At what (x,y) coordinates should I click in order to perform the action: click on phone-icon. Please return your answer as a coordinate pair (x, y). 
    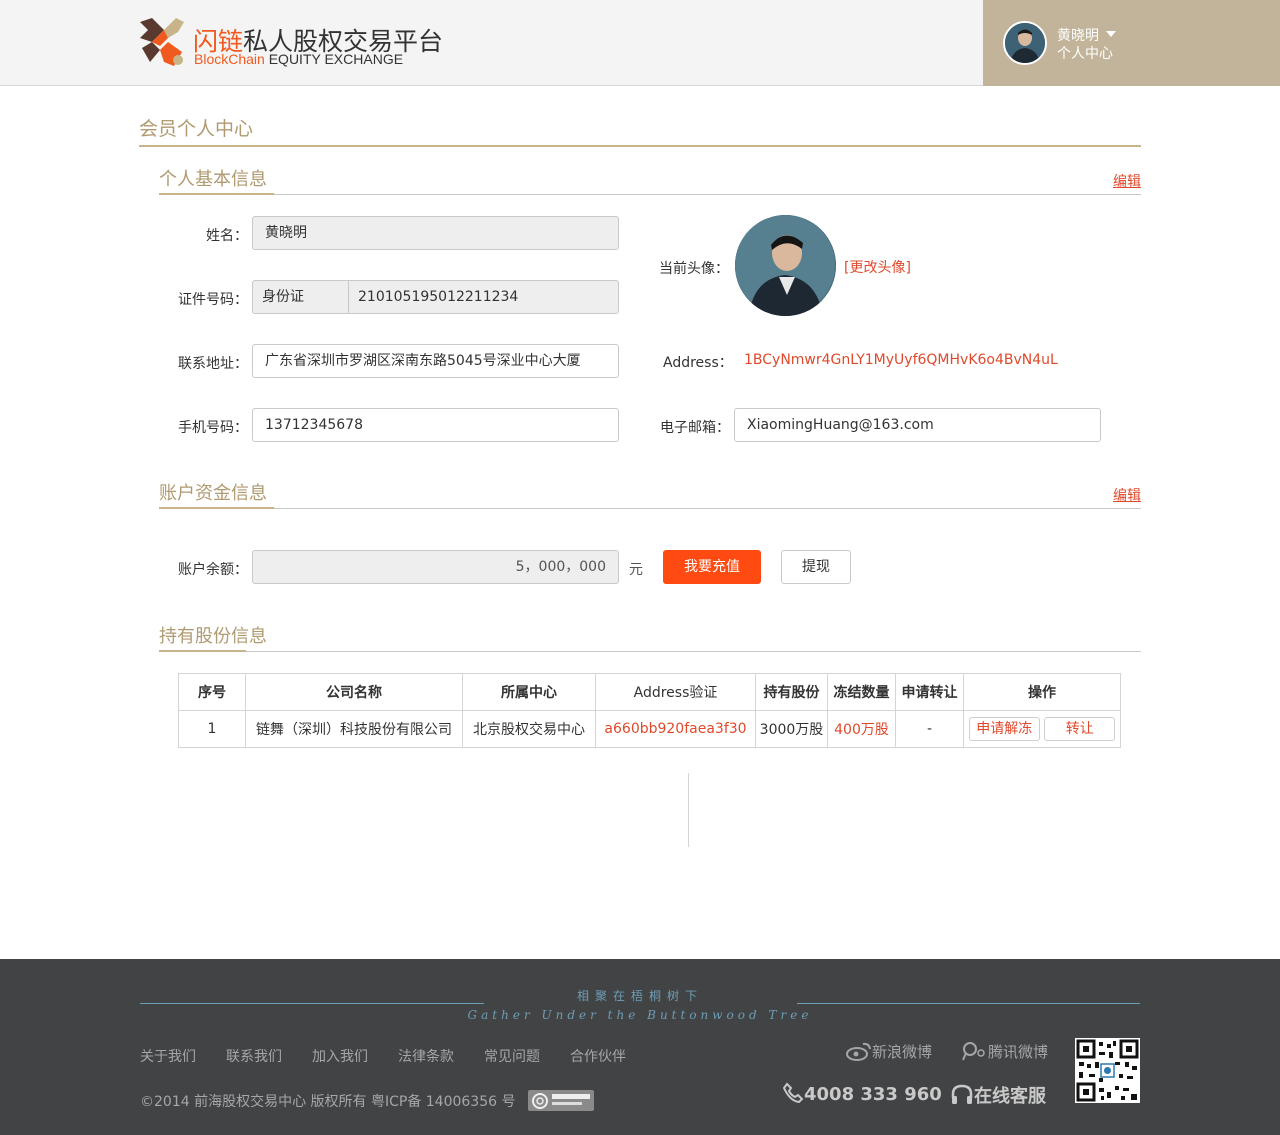
    Looking at the image, I should click on (793, 1093).